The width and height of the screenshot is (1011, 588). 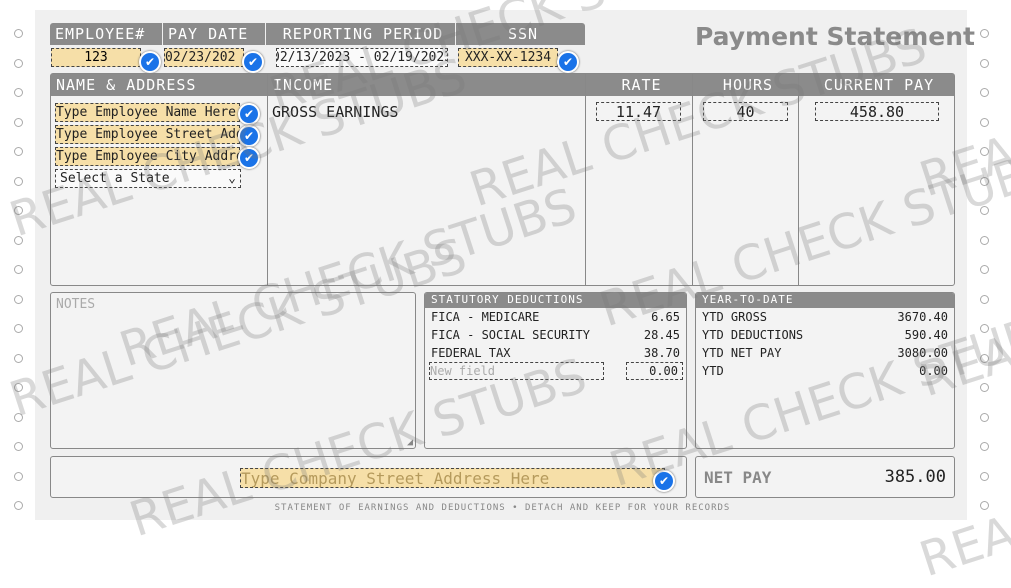 I want to click on deductions-title: STATUTORY DEDUCTIONS, so click(x=555, y=300).